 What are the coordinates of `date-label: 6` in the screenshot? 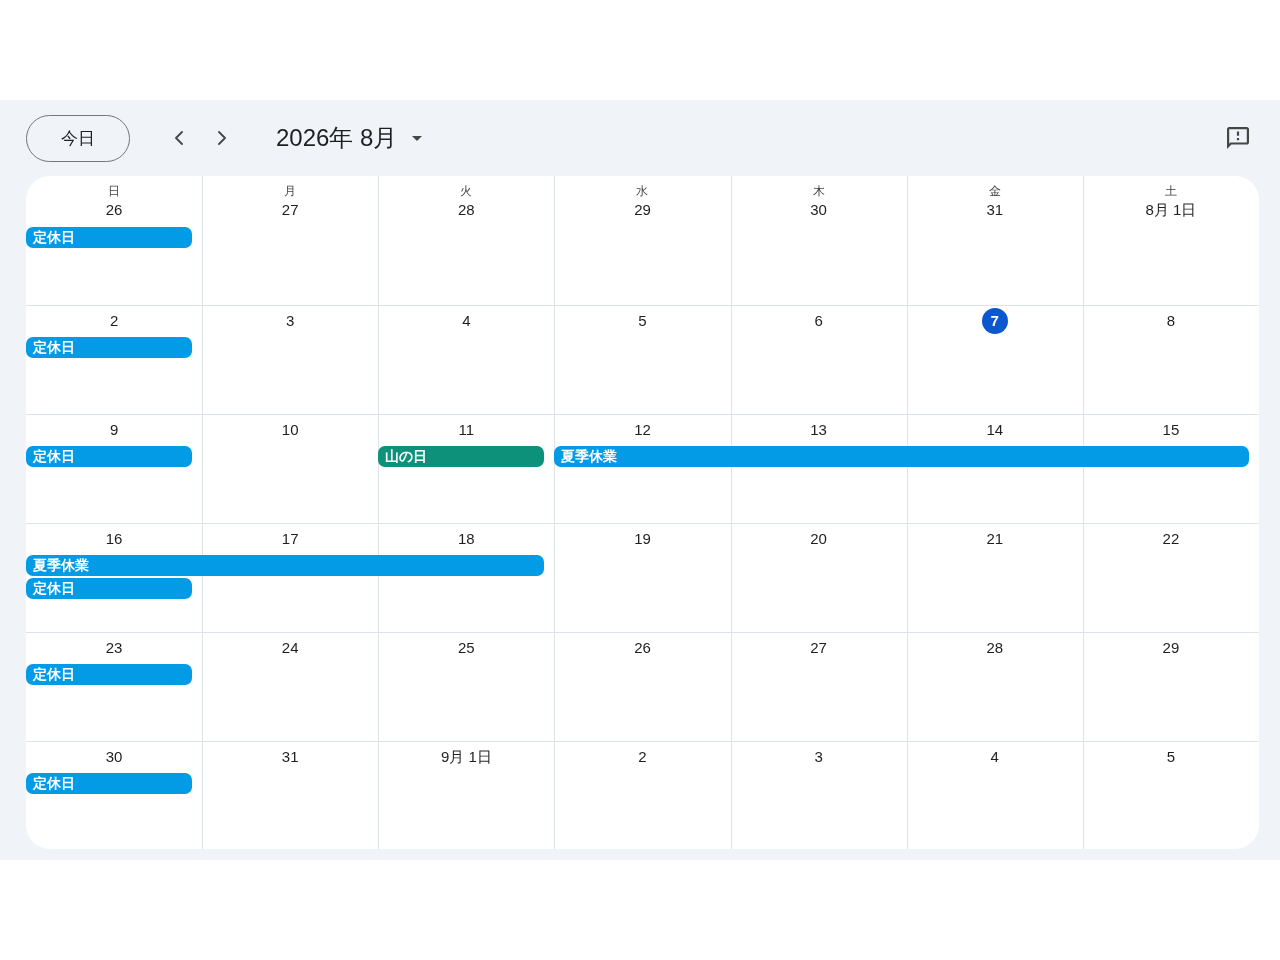 It's located at (818, 321).